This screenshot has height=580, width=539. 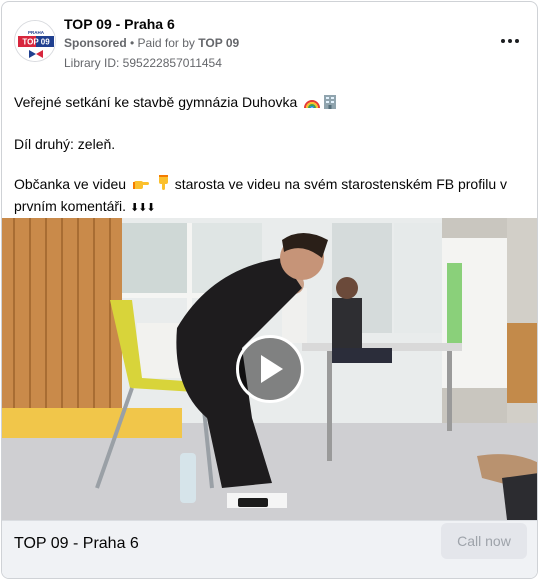 I want to click on office-building-icon, so click(x=330, y=104).